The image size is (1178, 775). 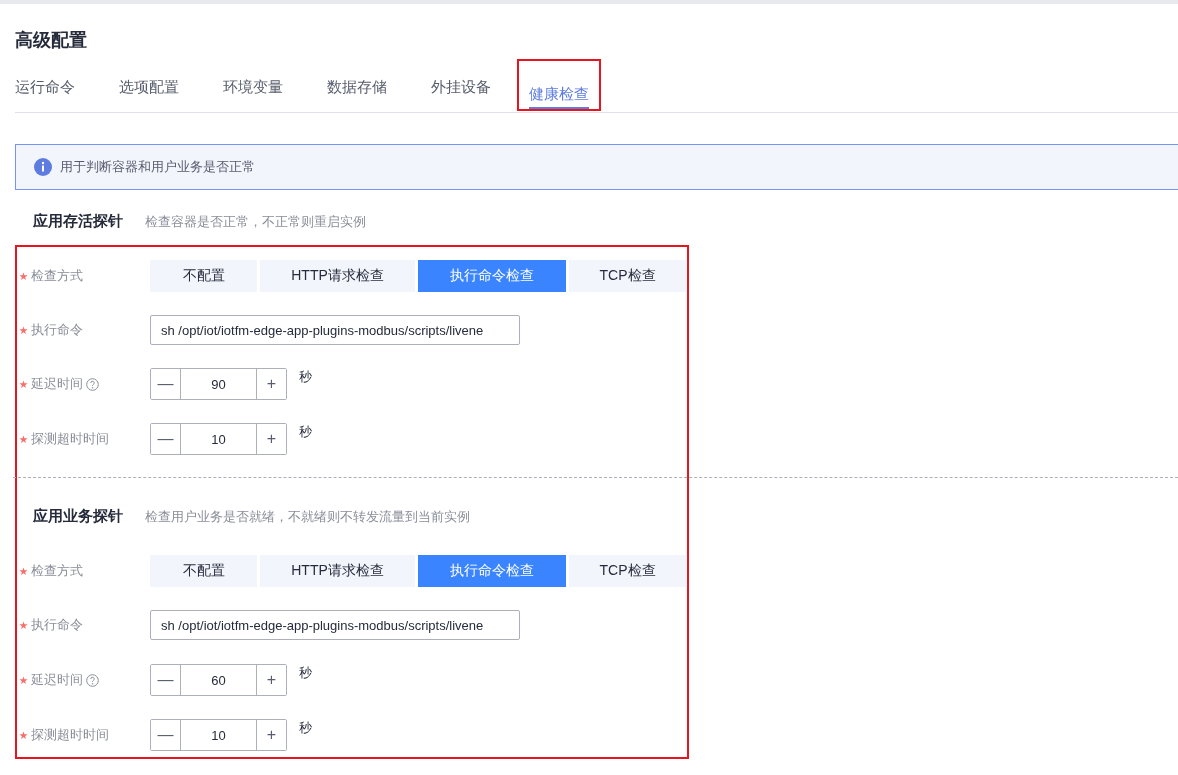 What do you see at coordinates (218, 680) in the screenshot?
I see `number-stepper: — 60 +` at bounding box center [218, 680].